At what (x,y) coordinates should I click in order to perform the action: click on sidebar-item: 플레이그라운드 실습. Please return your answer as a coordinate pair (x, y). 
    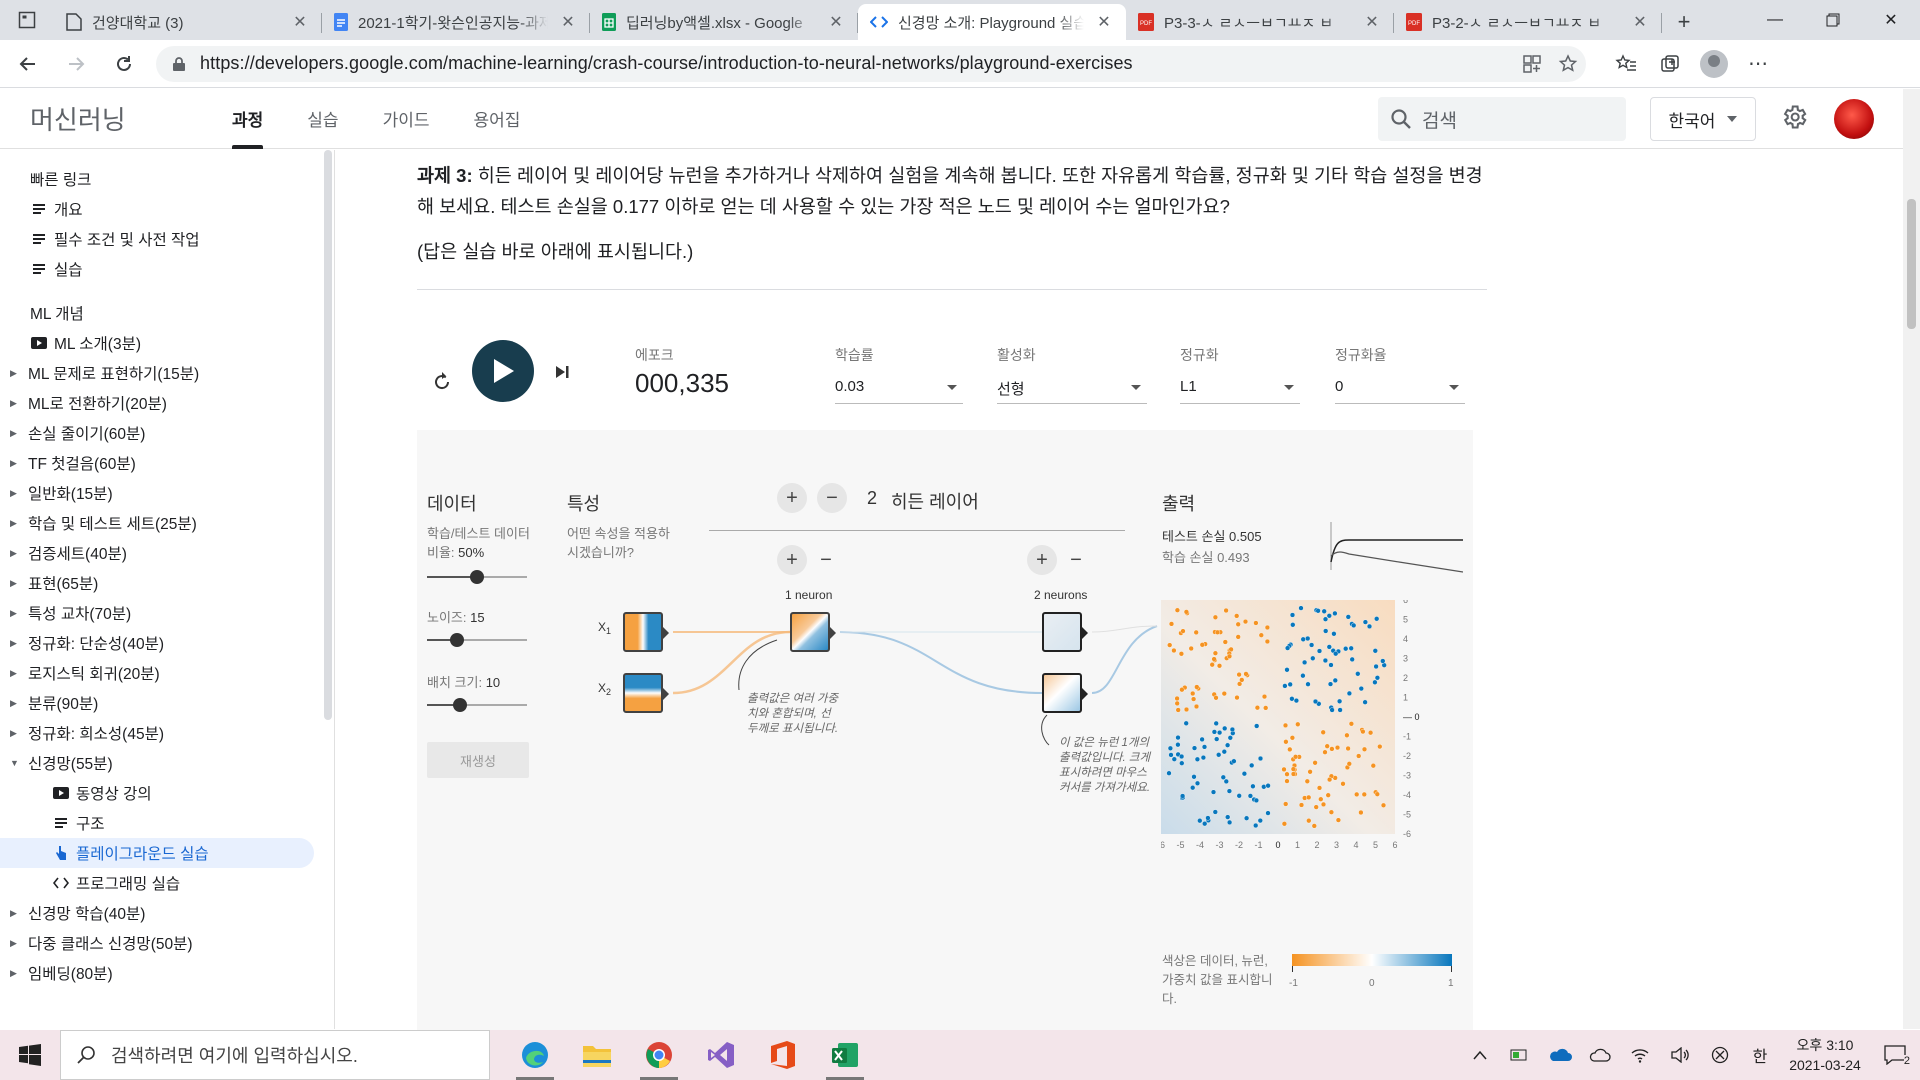
    Looking at the image, I should click on (157, 853).